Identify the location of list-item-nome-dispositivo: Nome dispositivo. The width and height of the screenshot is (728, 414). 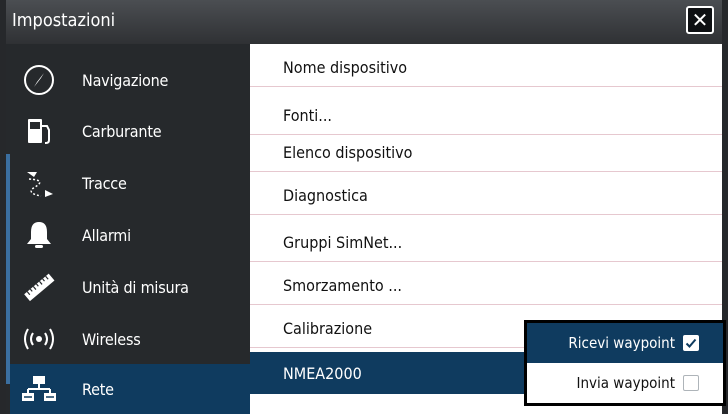
(486, 68).